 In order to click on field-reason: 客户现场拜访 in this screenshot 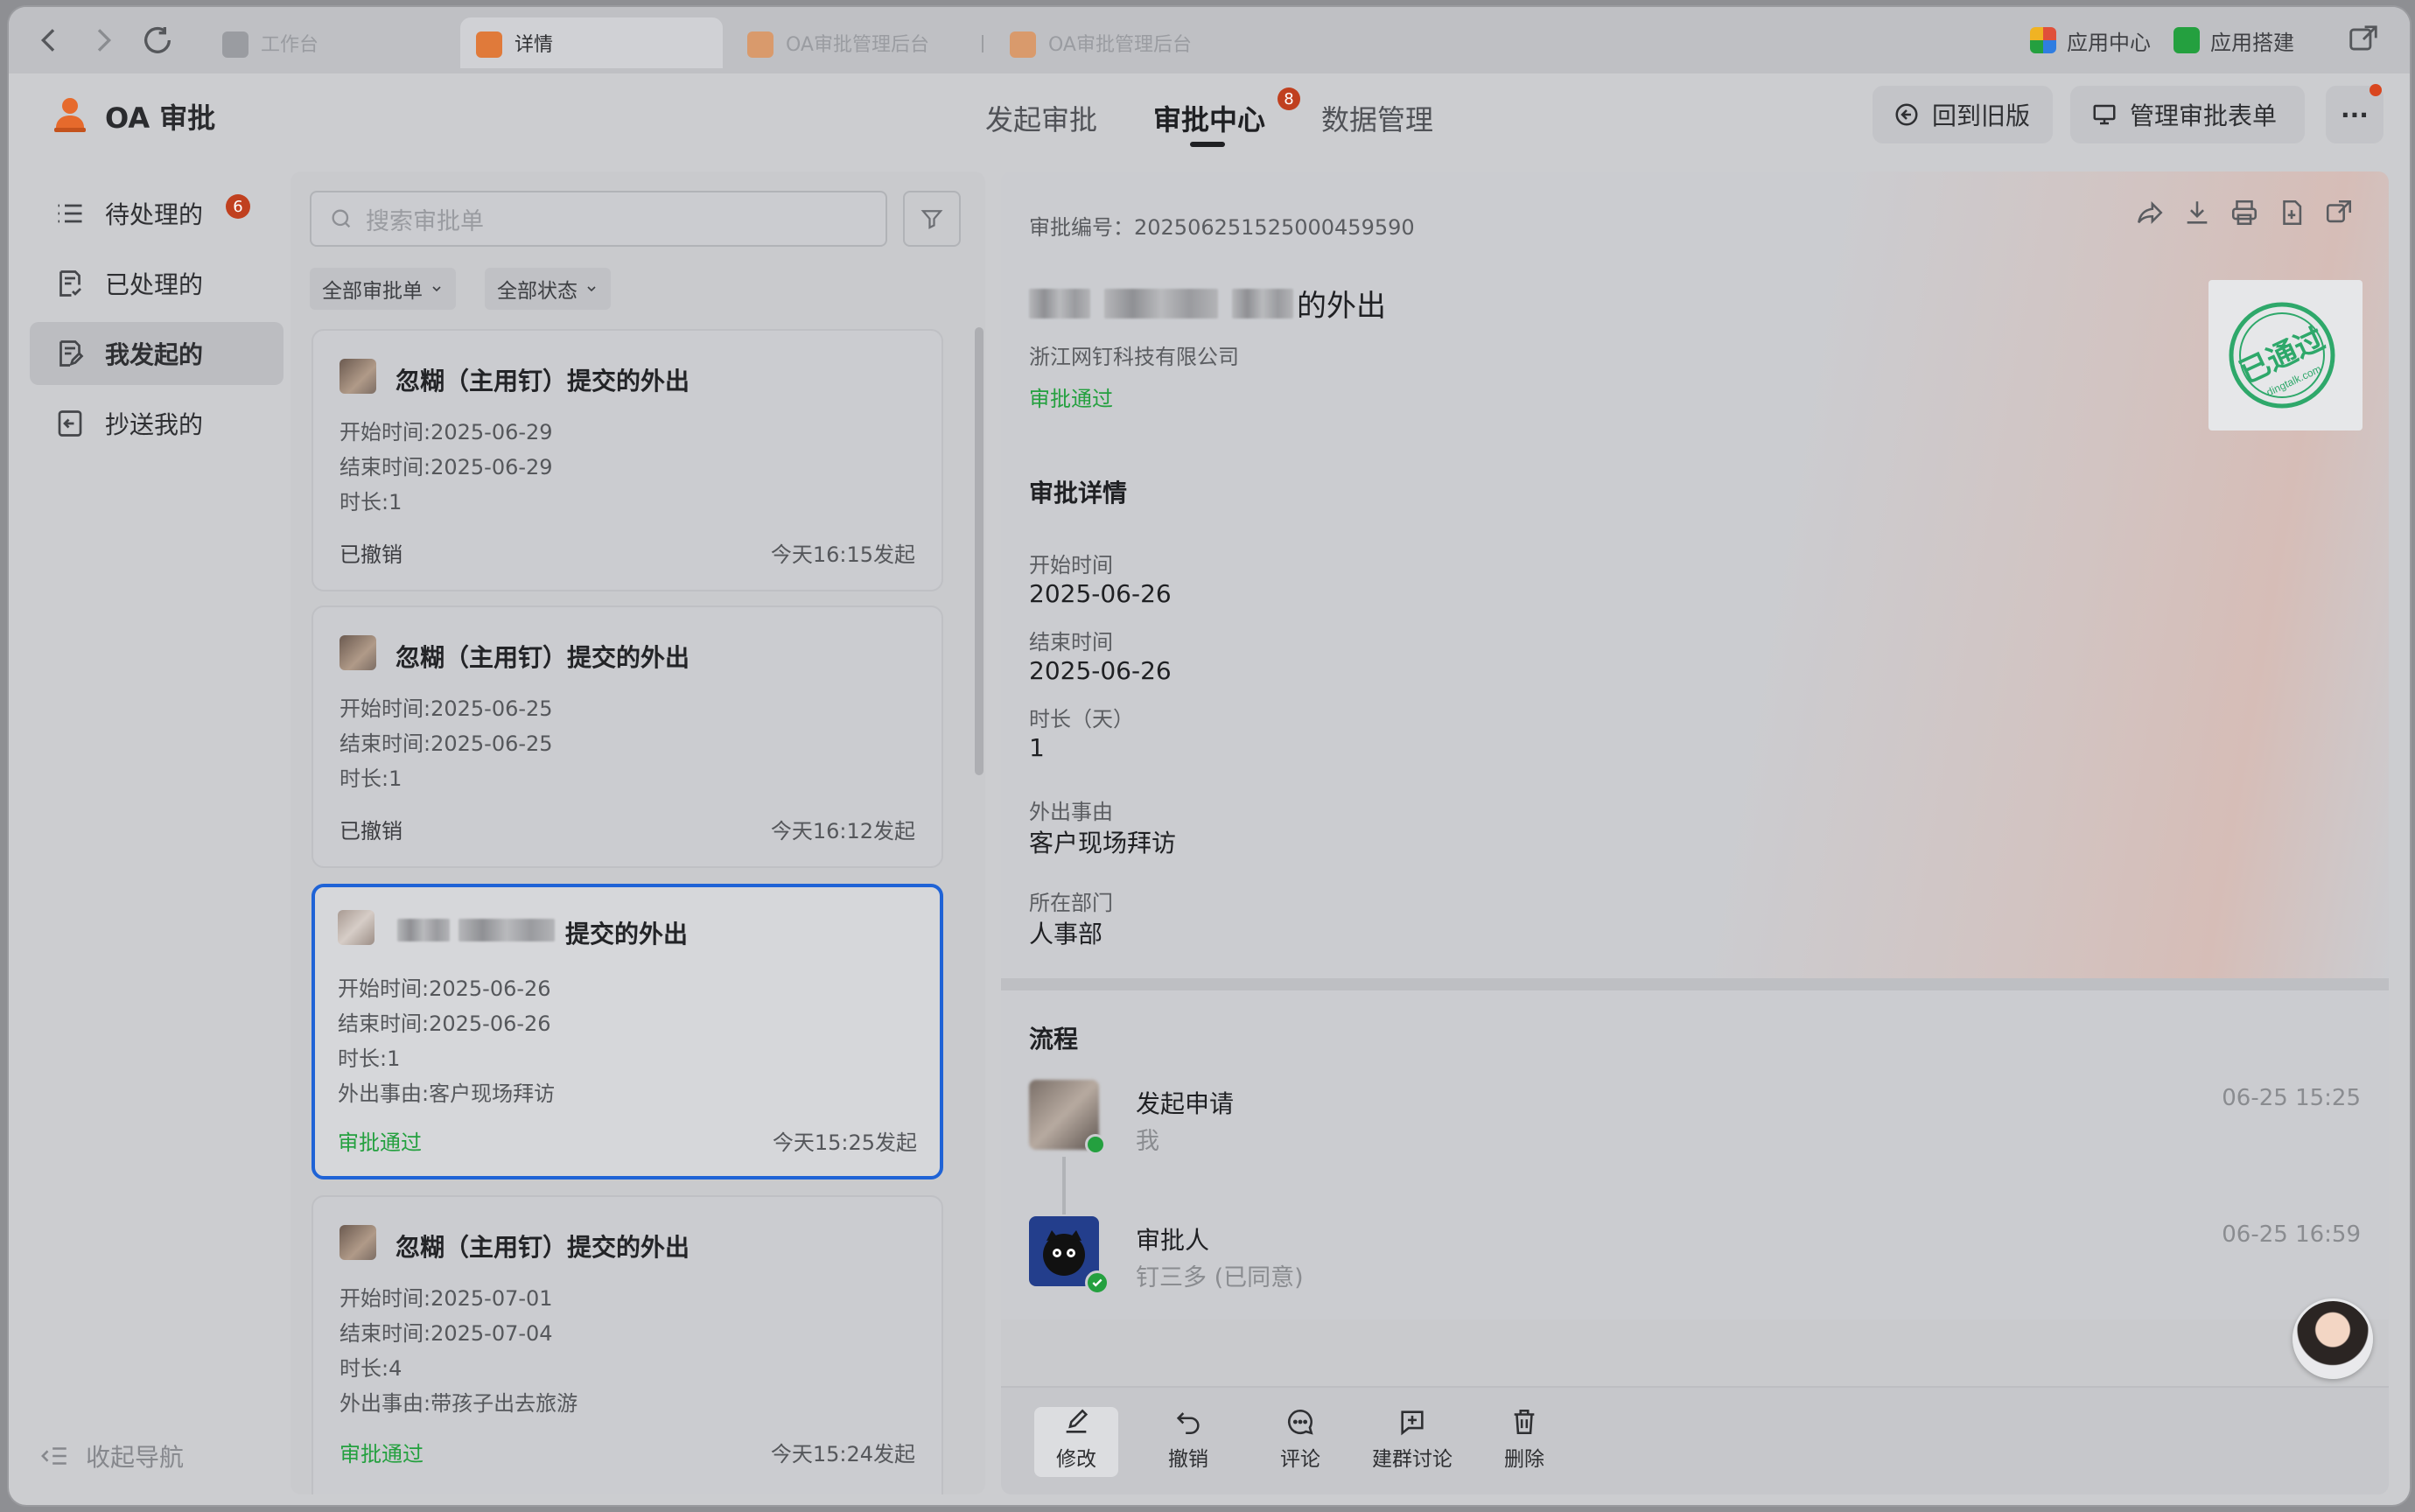, I will do `click(1103, 843)`.